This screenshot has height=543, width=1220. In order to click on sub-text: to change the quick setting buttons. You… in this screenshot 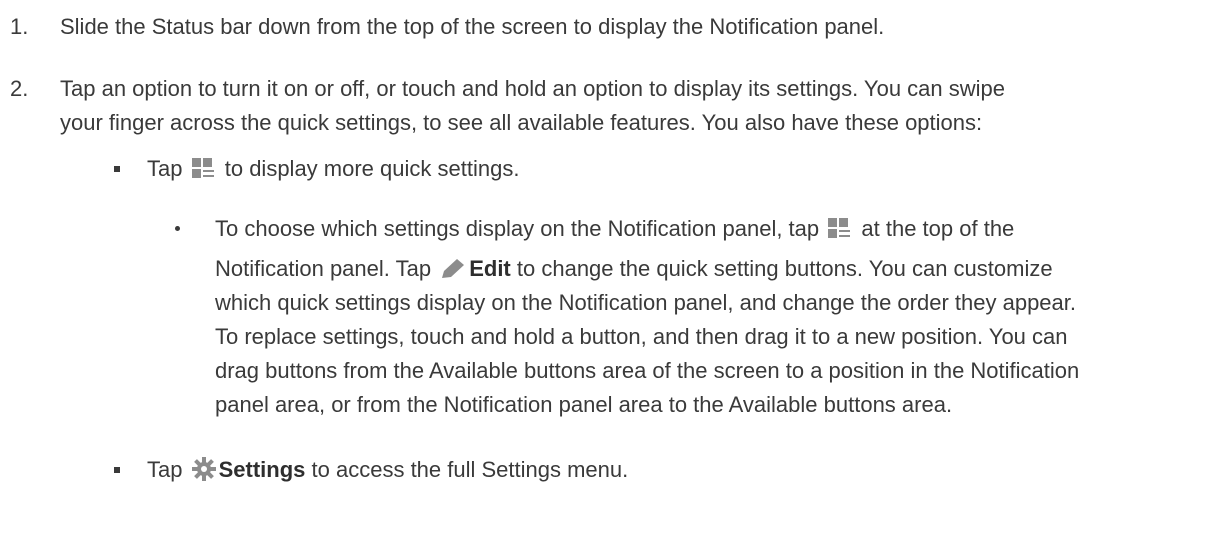, I will do `click(784, 268)`.